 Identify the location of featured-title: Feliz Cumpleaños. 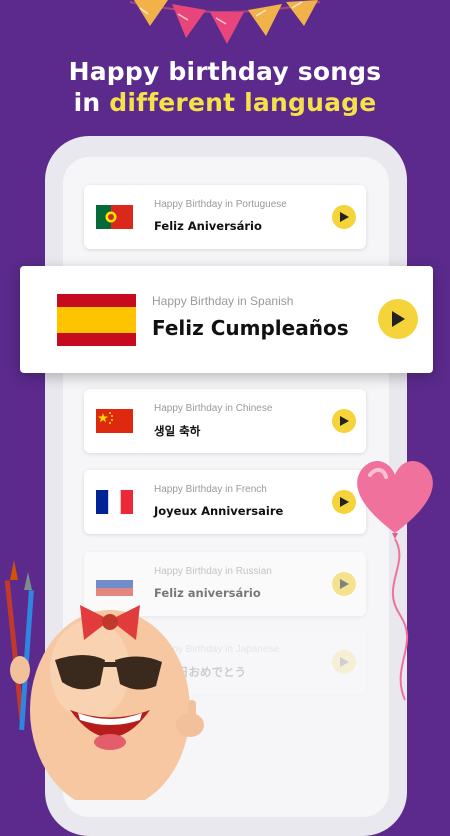
(250, 328).